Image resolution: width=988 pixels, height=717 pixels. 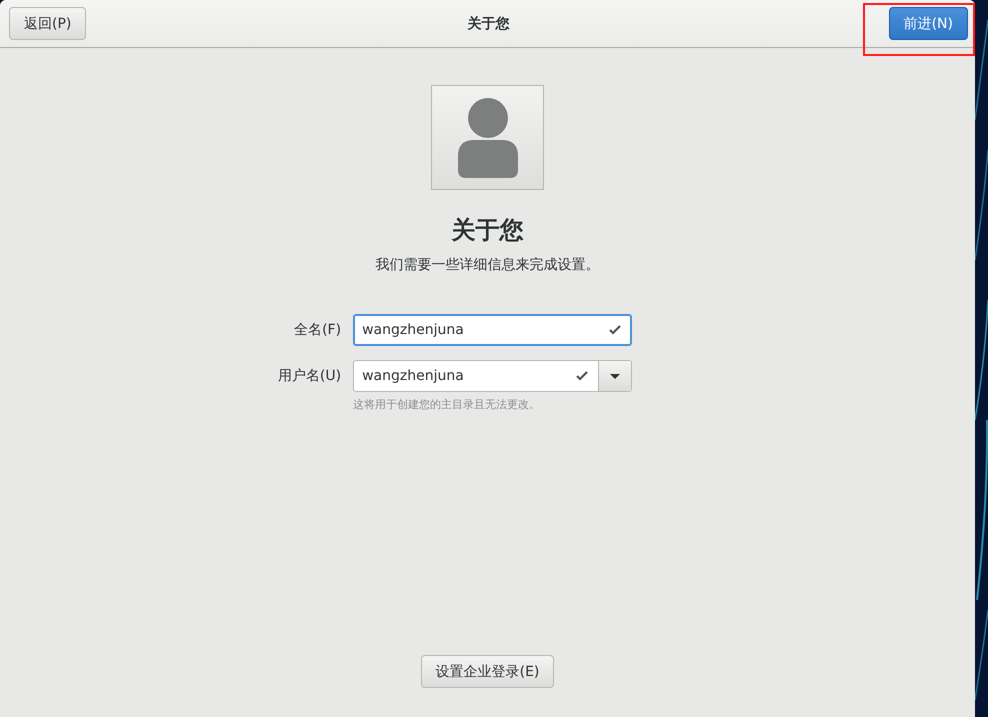 I want to click on back-button: 返回(P), so click(x=47, y=23).